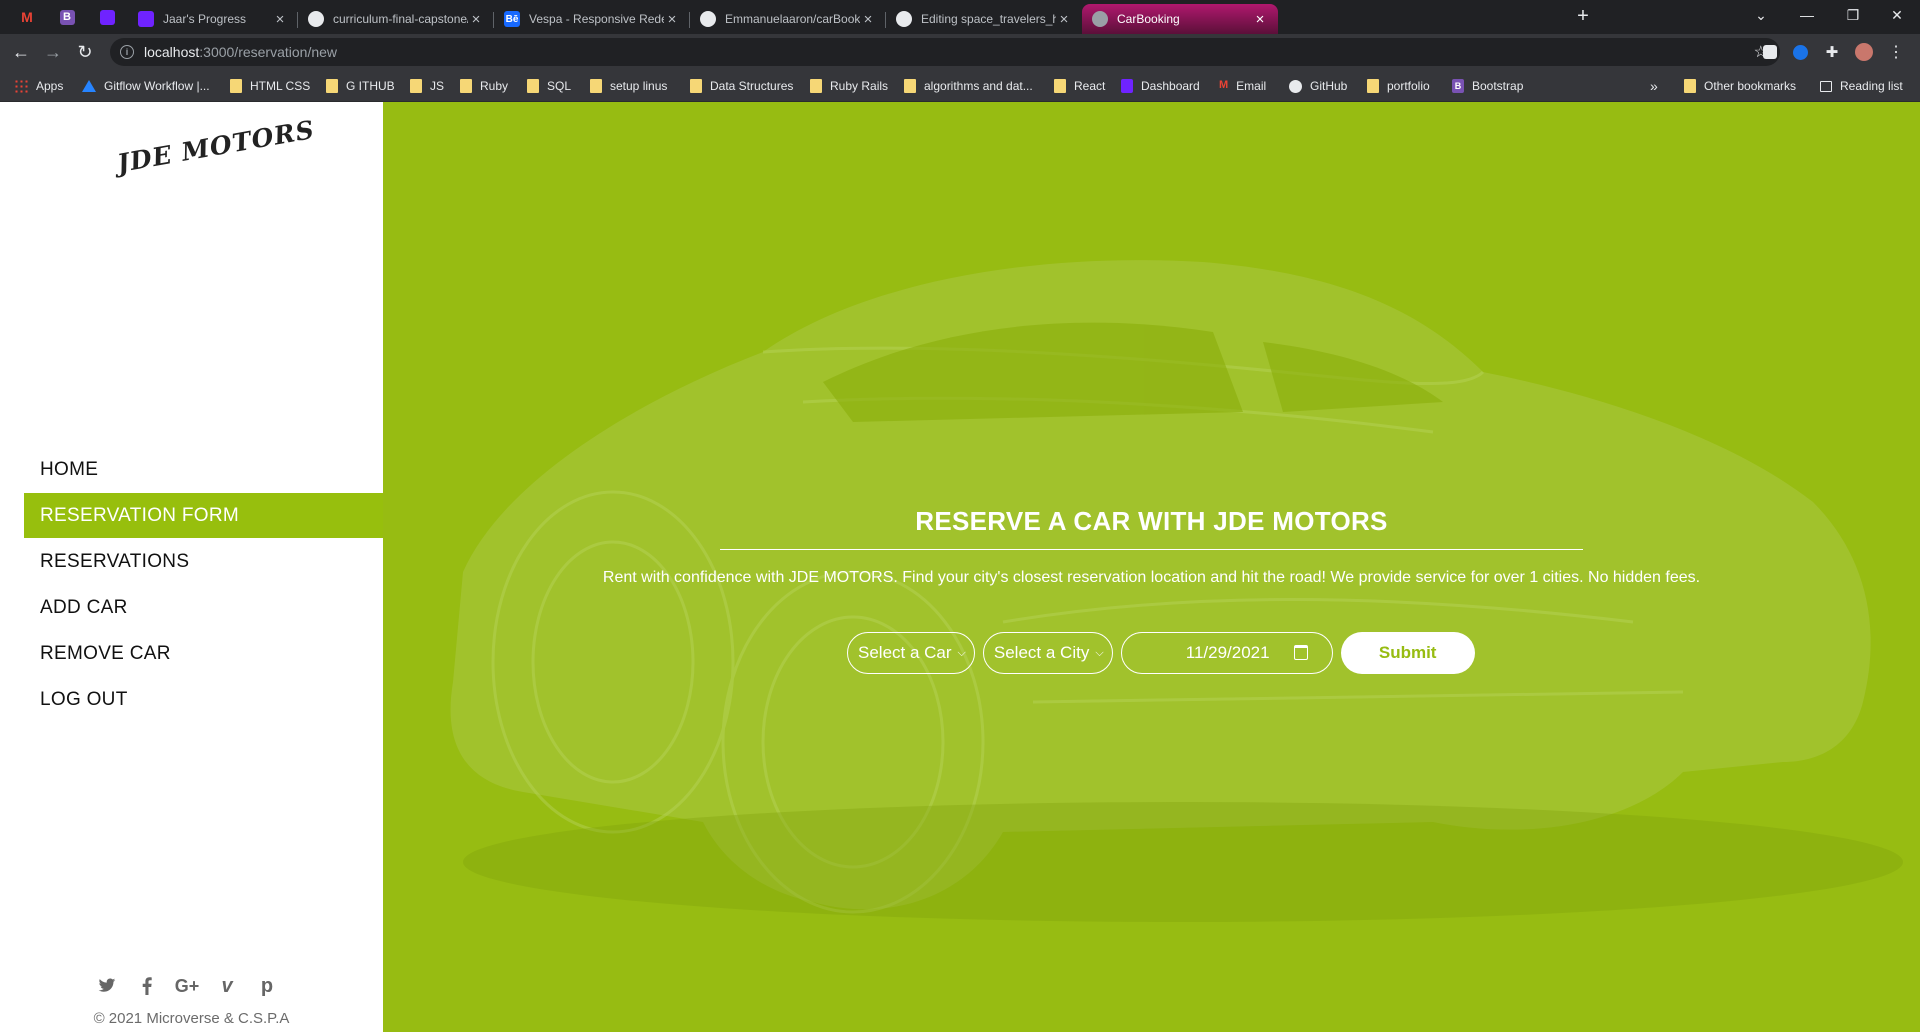  What do you see at coordinates (268, 52) in the screenshot?
I see `url-path: :3000/reservation/new` at bounding box center [268, 52].